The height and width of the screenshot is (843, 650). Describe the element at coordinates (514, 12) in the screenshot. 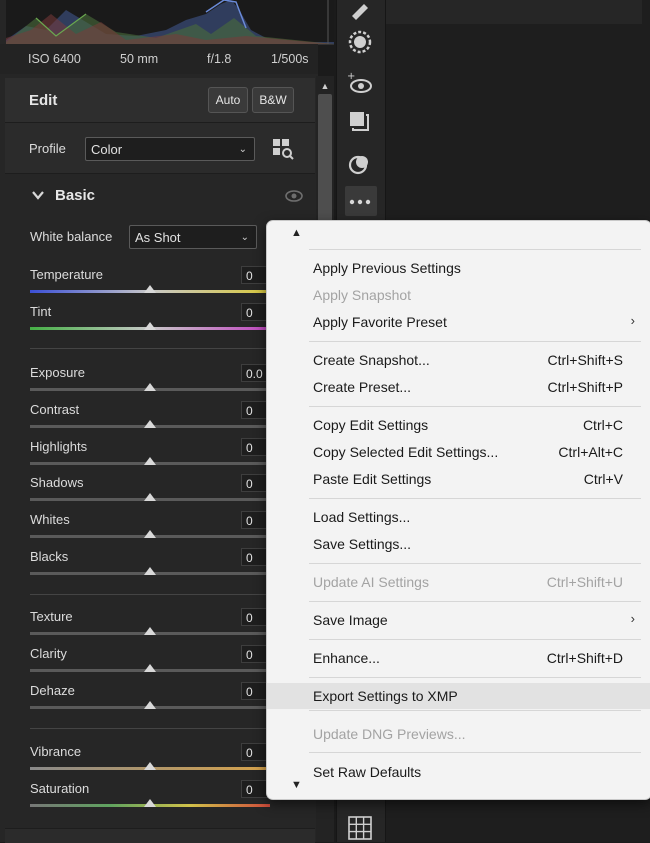

I see `top-bar` at that location.